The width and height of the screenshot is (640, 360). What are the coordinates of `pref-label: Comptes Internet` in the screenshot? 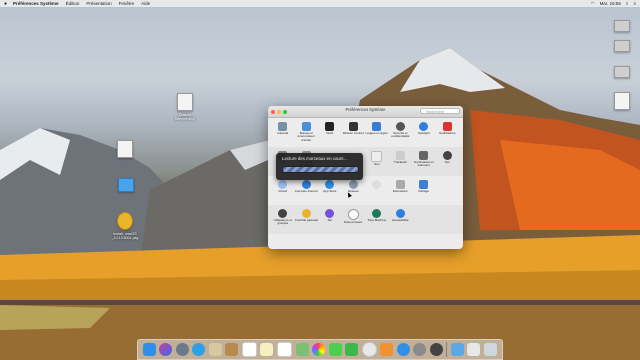 It's located at (306, 191).